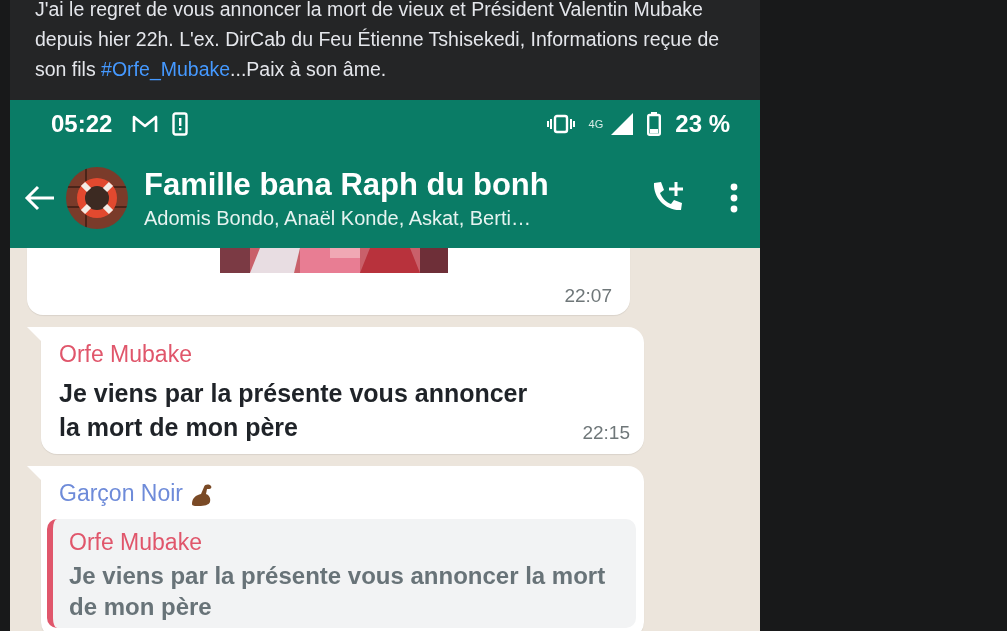  I want to click on mail-icon, so click(145, 124).